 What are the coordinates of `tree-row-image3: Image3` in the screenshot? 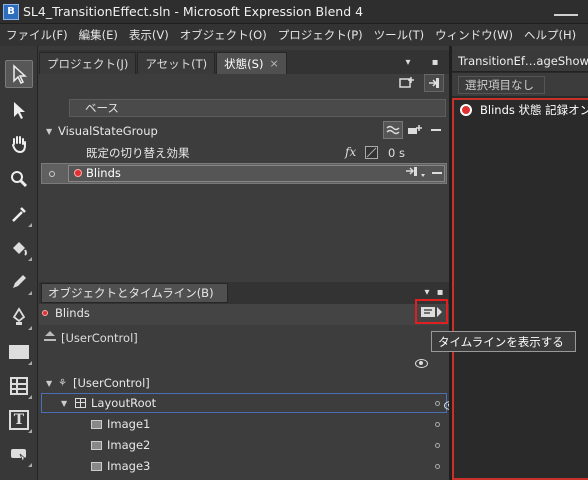 It's located at (244, 466).